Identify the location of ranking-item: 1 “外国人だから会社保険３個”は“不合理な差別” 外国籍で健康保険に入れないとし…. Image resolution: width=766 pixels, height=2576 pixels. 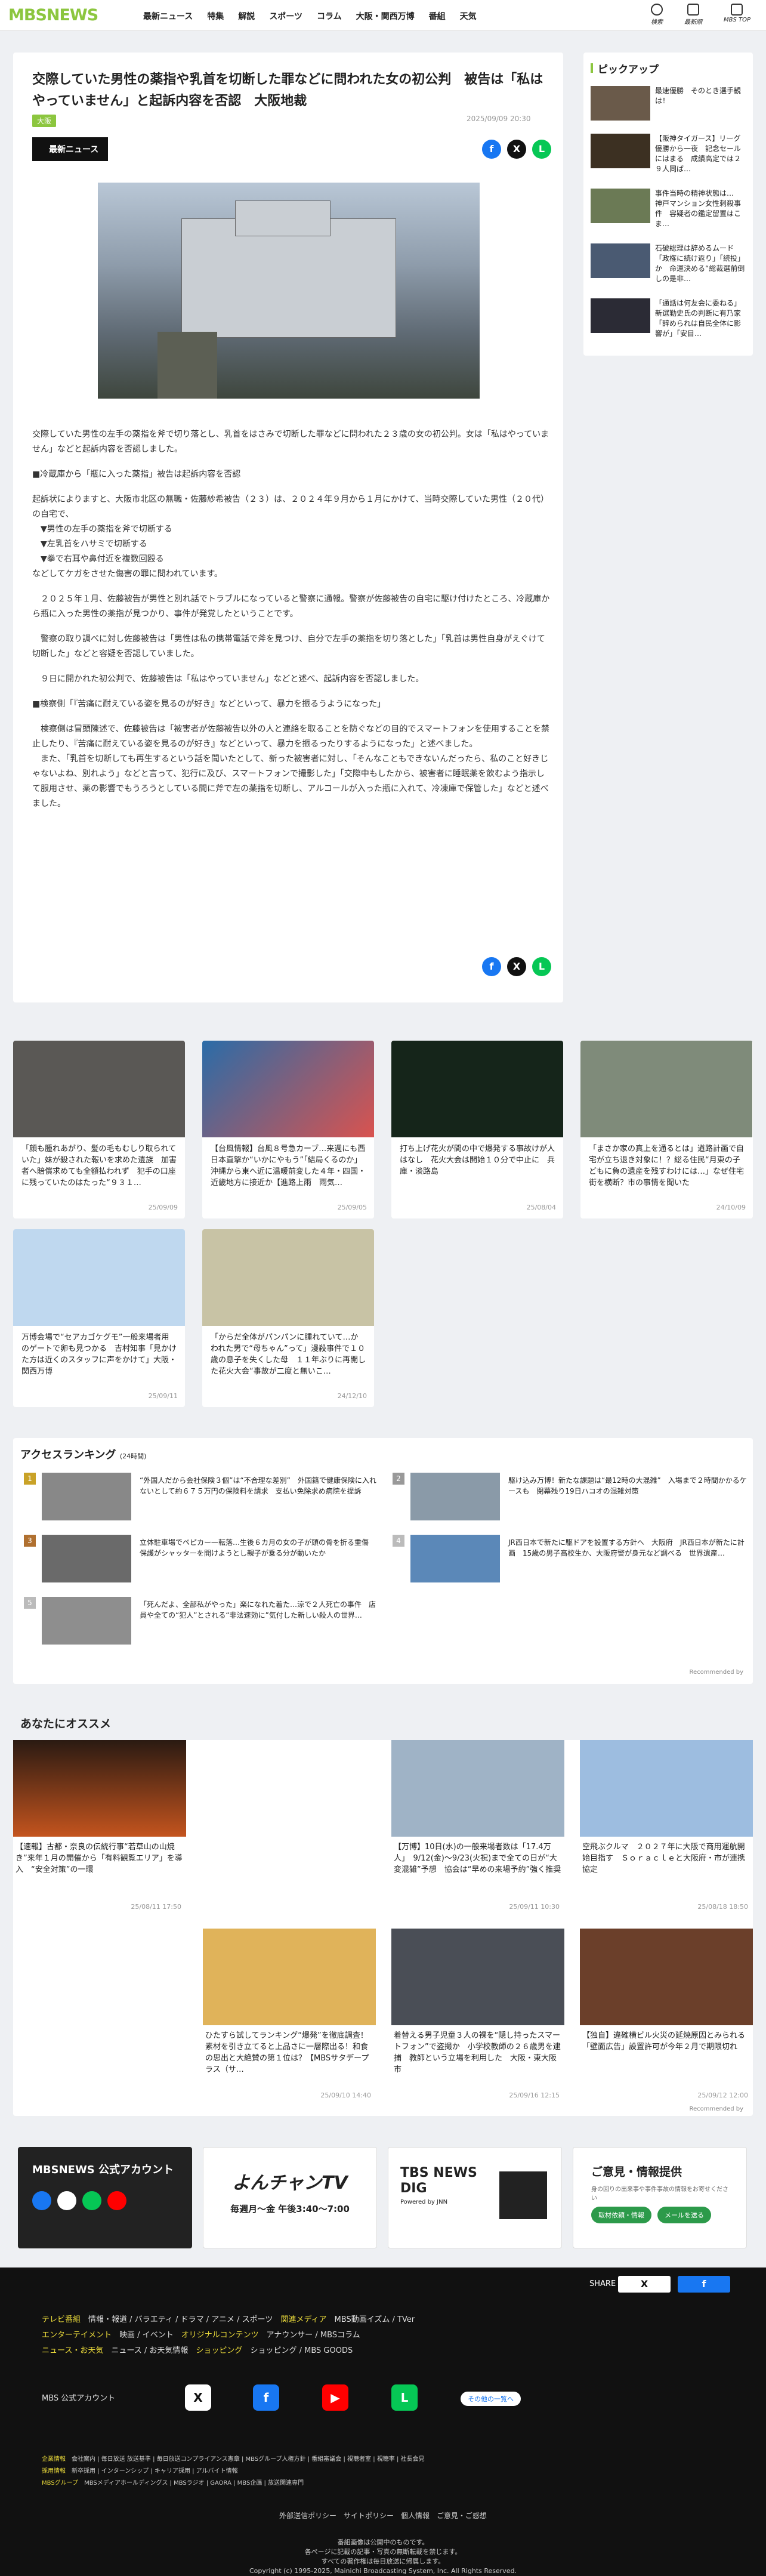
(203, 1496).